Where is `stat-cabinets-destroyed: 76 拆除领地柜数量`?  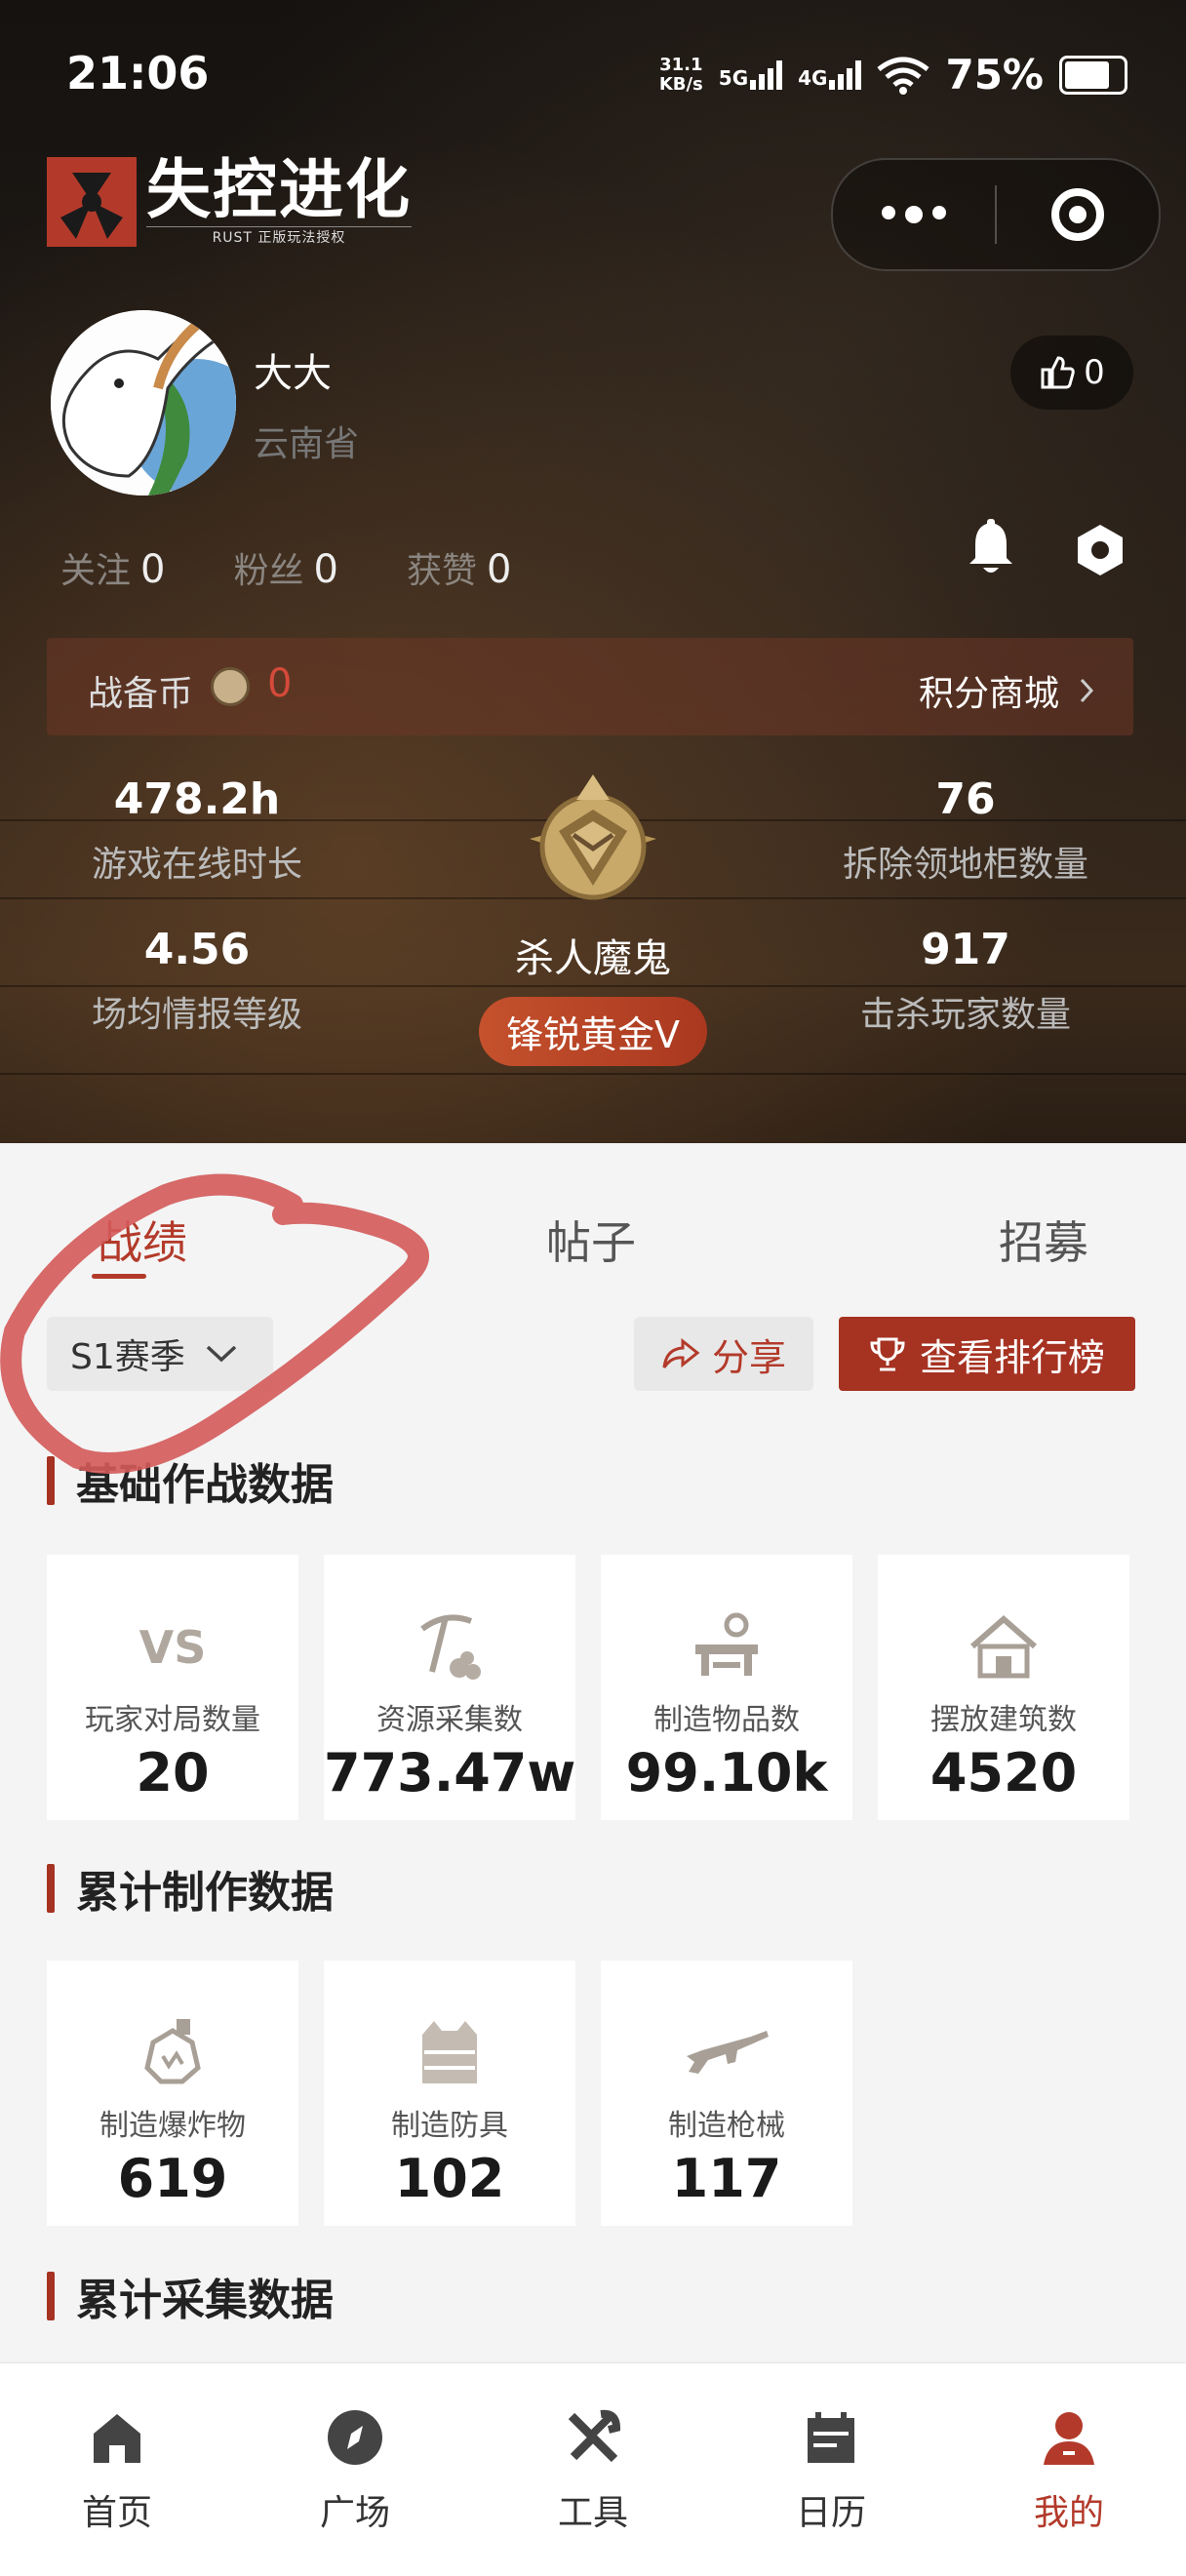 stat-cabinets-destroyed: 76 拆除领地柜数量 is located at coordinates (965, 829).